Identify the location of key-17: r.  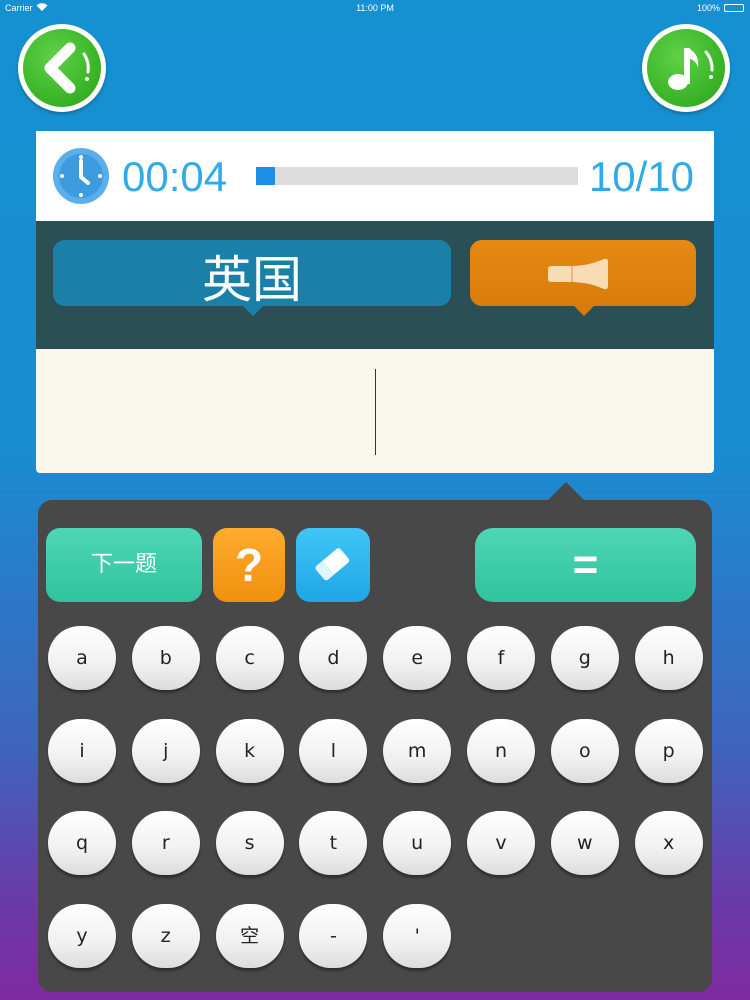
(165, 843).